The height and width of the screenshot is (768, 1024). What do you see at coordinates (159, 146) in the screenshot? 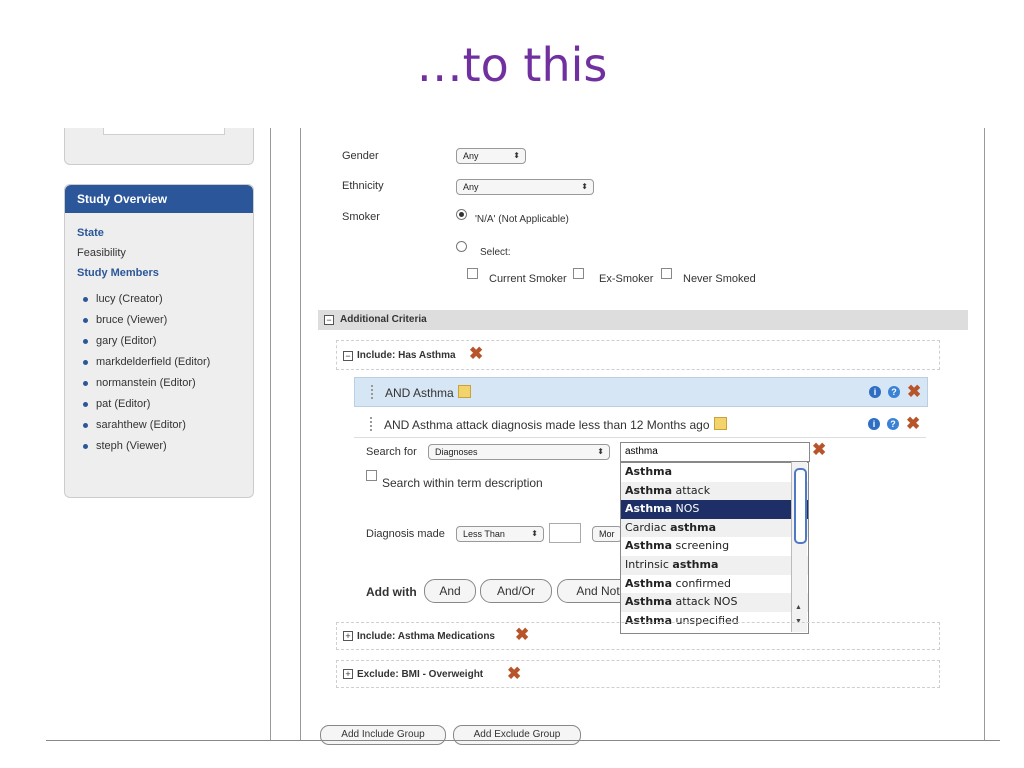
I see `sidebar-top-panel` at bounding box center [159, 146].